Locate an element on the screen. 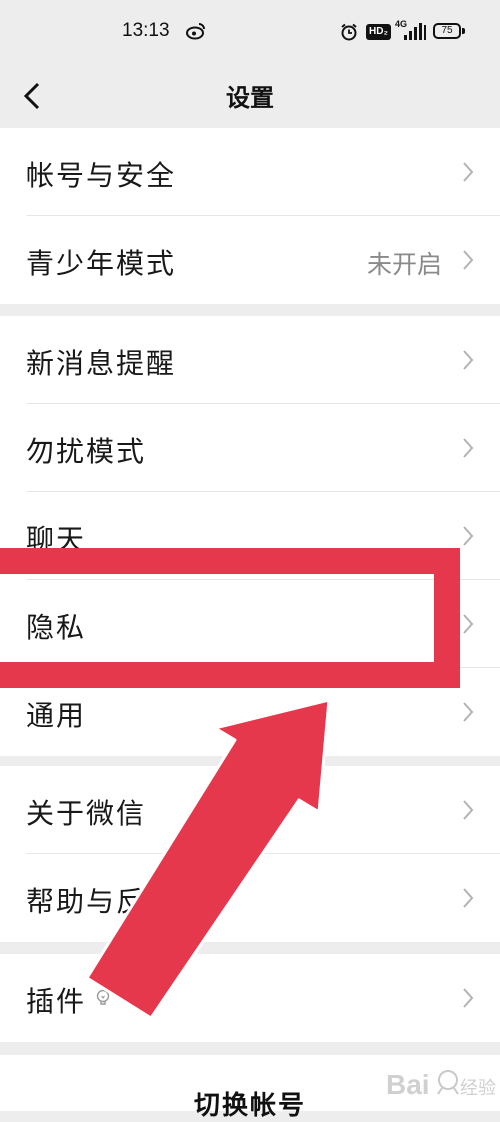 This screenshot has width=500, height=1122. baidu-watermark-logo: Bai 经验 is located at coordinates (441, 1084).